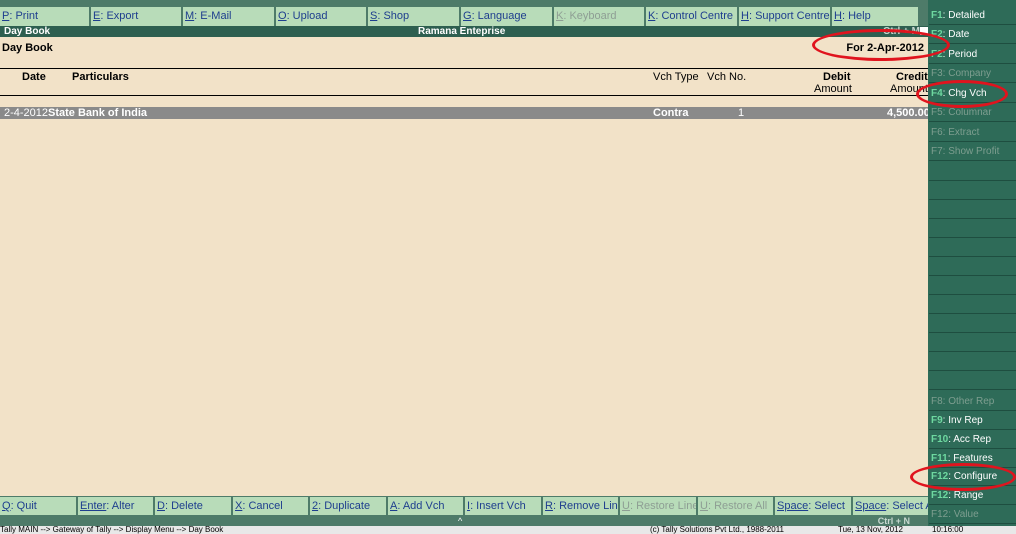 This screenshot has width=1016, height=534. I want to click on company-button: F3: Company, so click(972, 74).